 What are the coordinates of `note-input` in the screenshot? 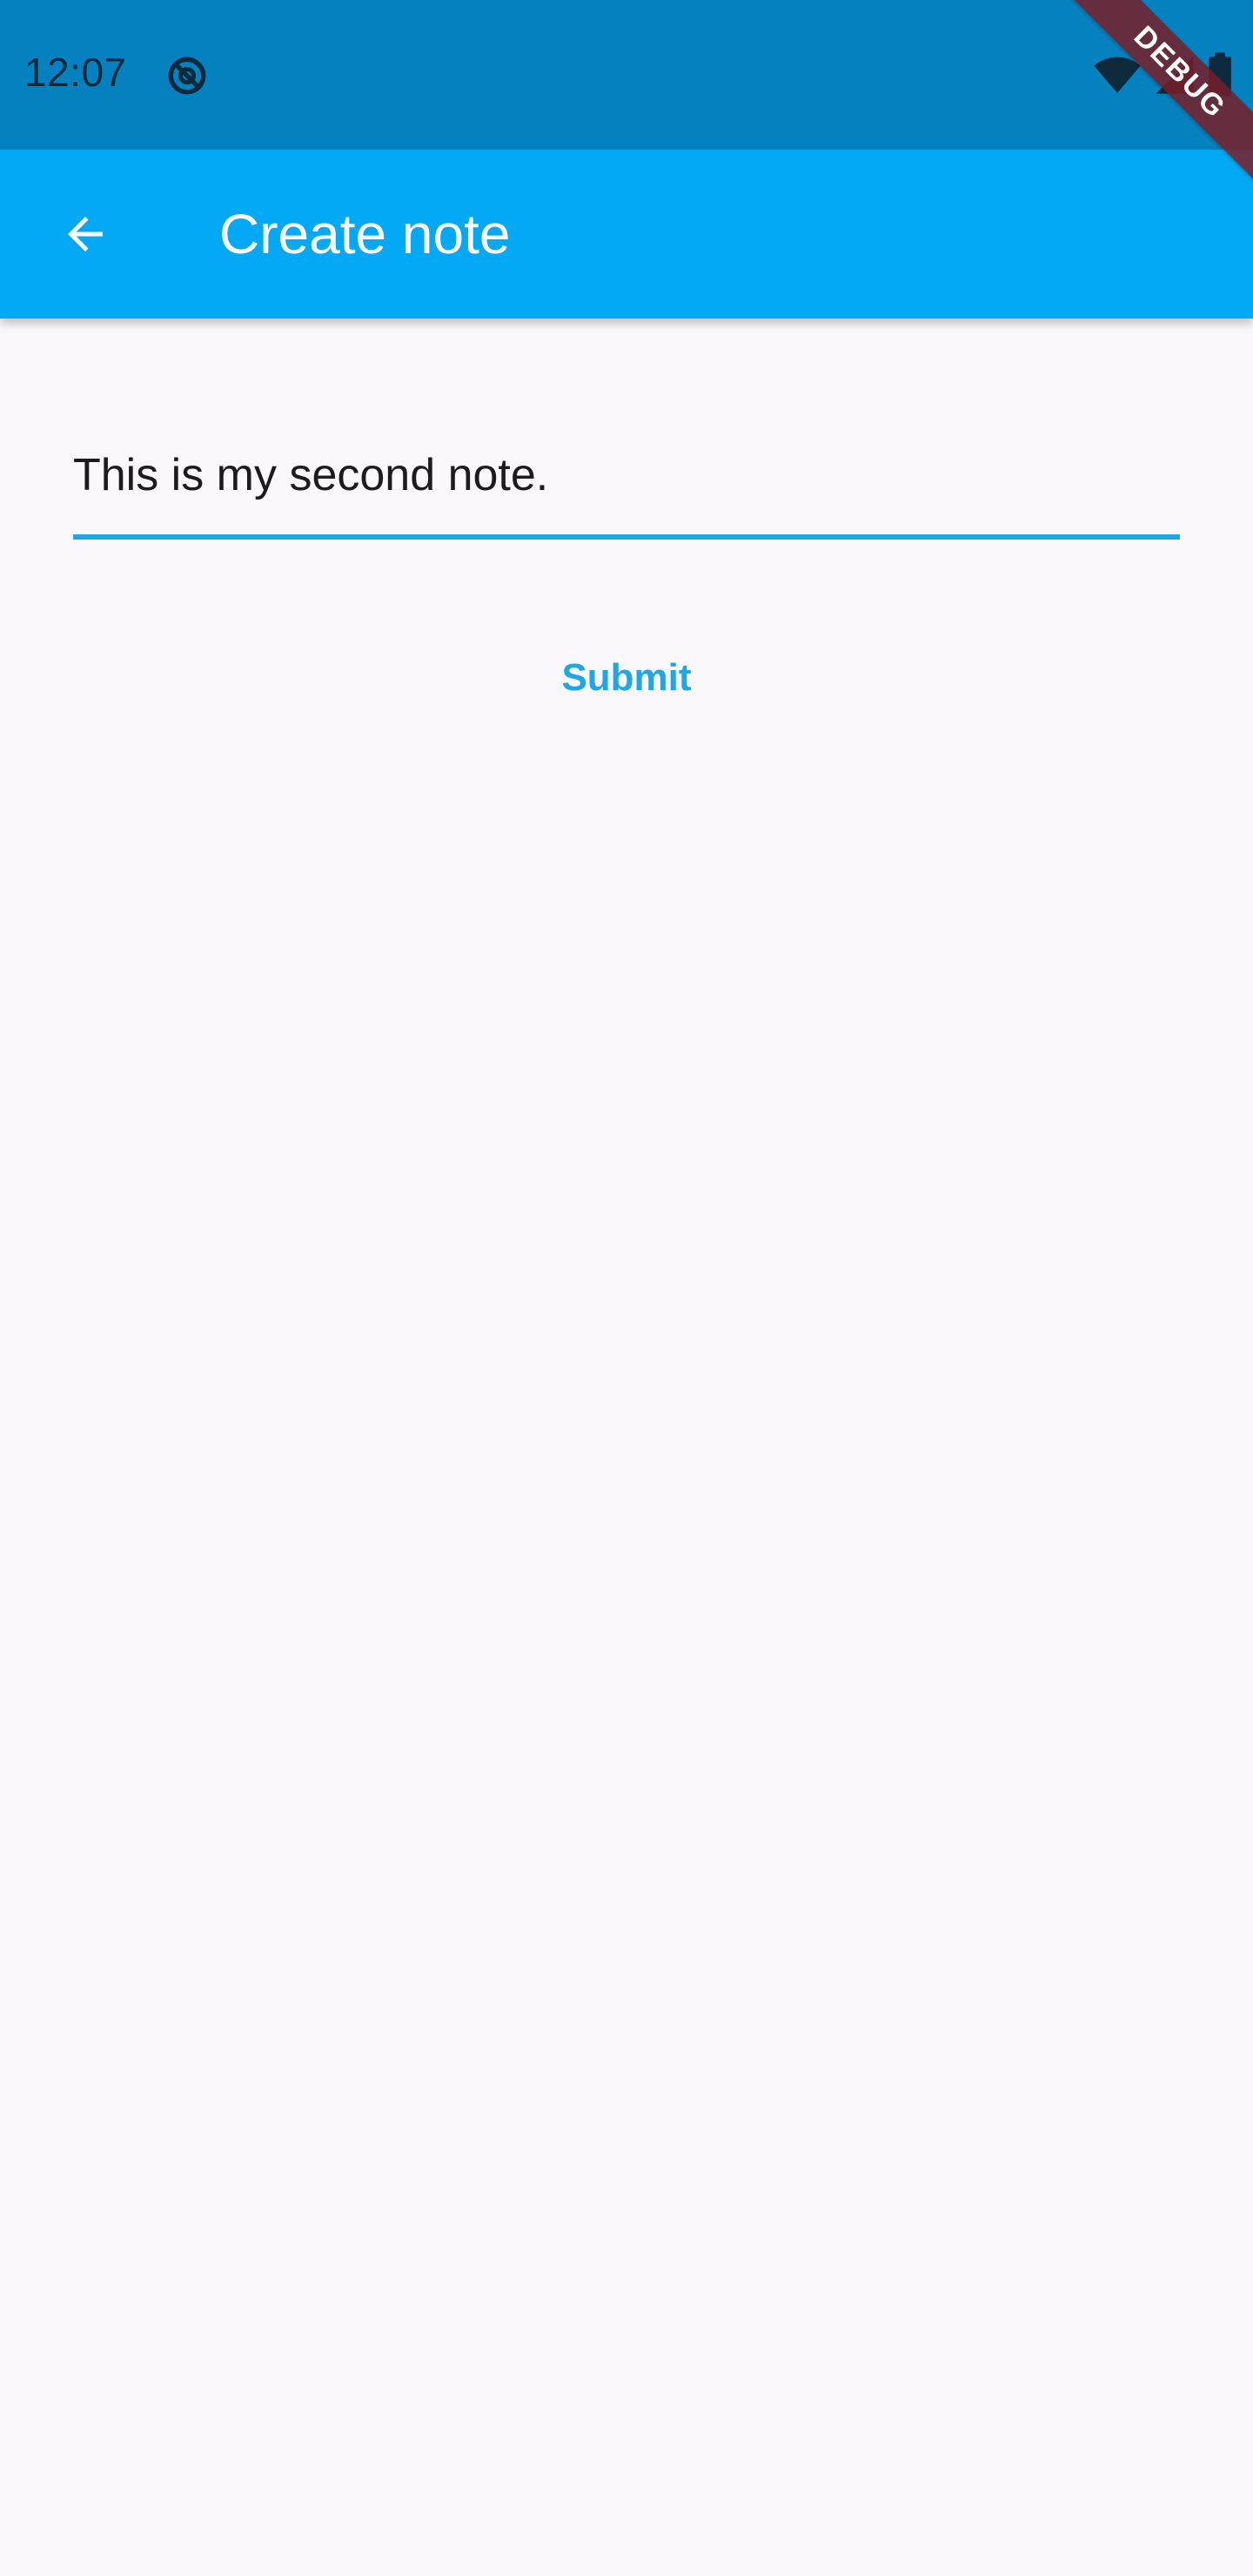 It's located at (626, 475).